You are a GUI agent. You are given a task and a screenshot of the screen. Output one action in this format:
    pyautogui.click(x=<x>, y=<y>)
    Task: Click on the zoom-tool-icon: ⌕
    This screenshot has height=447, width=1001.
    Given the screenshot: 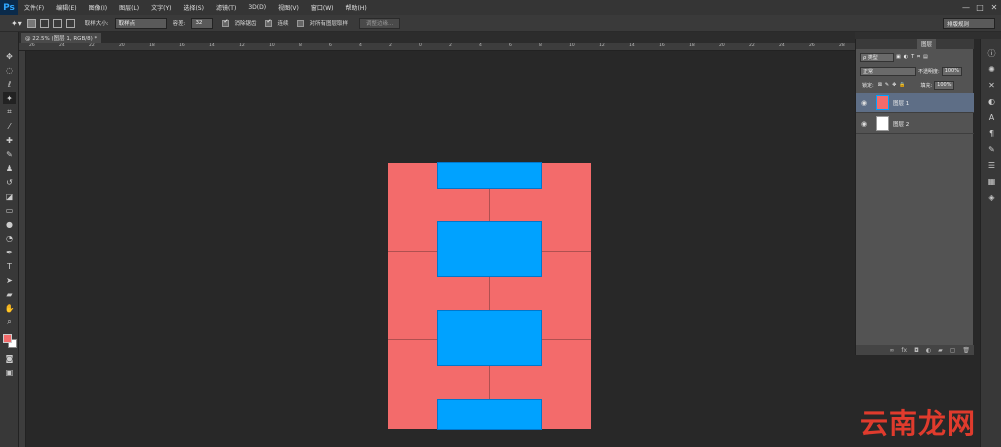 What is the action you would take?
    pyautogui.click(x=9, y=322)
    